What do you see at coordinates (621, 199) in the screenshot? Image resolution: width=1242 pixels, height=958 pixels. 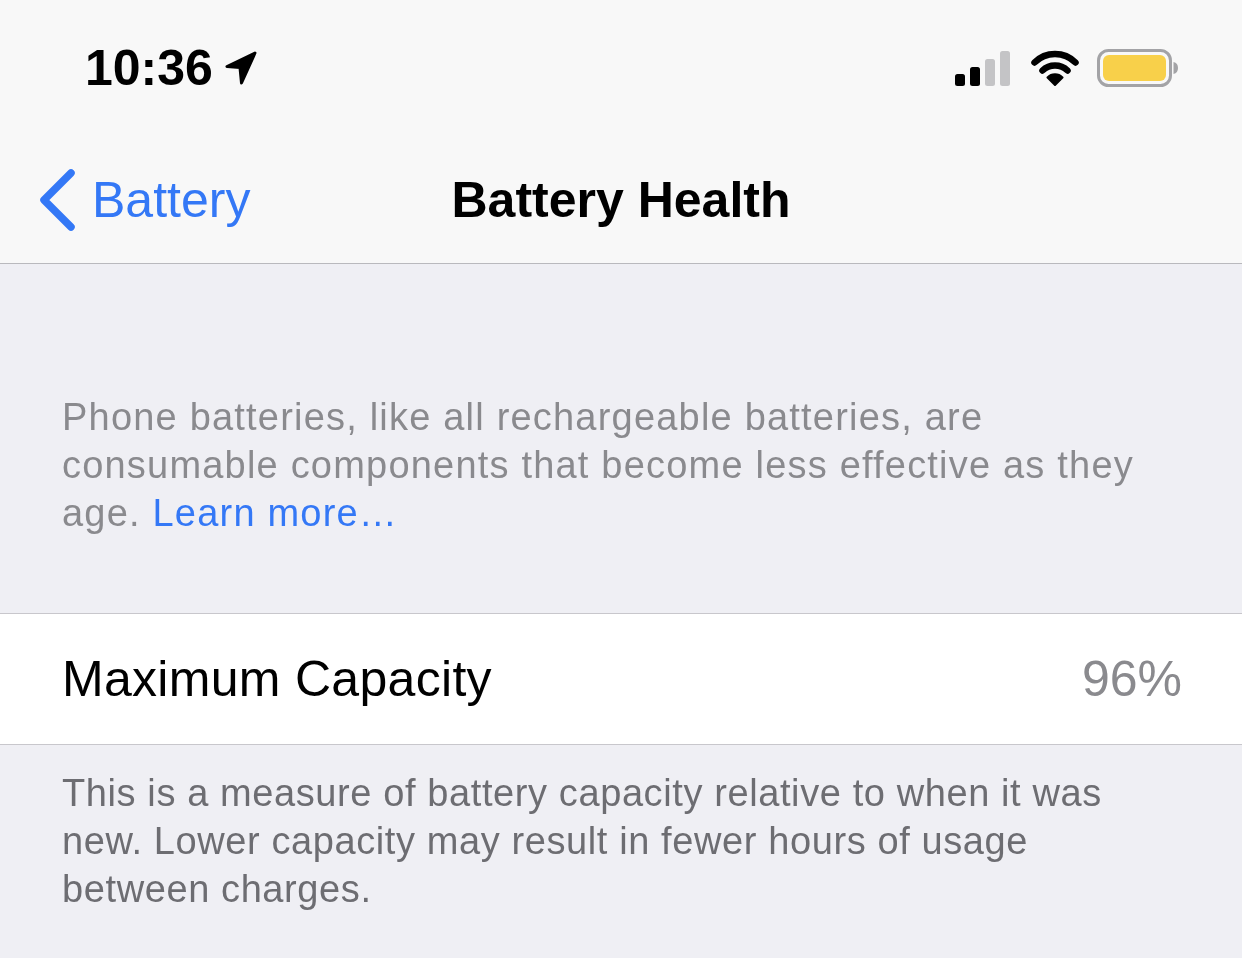 I see `page-title: Battery Health` at bounding box center [621, 199].